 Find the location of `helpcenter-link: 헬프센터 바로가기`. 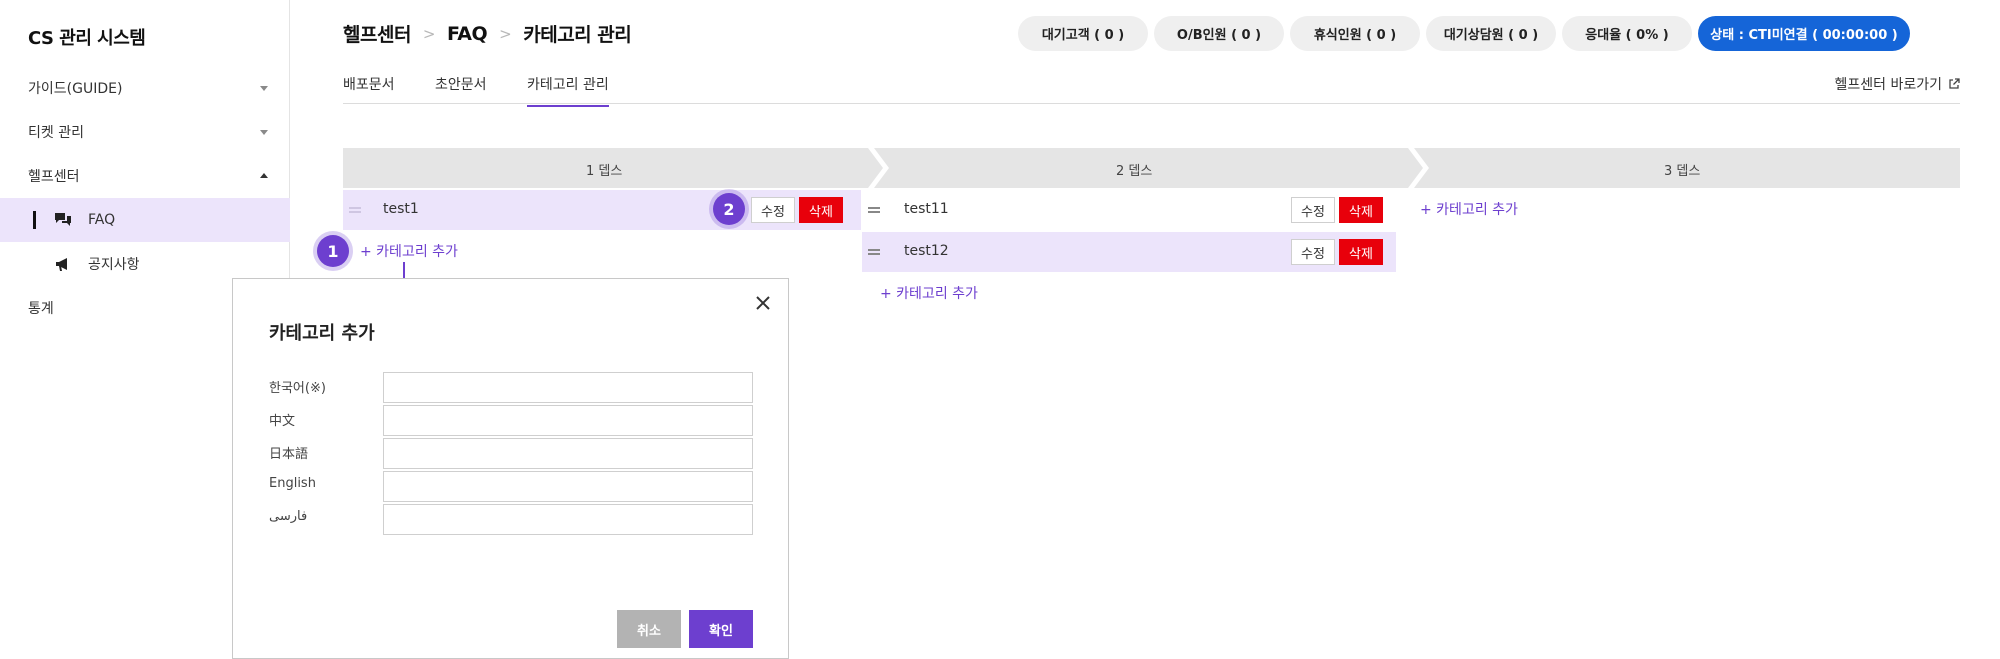

helpcenter-link: 헬프센터 바로가기 is located at coordinates (1898, 84).